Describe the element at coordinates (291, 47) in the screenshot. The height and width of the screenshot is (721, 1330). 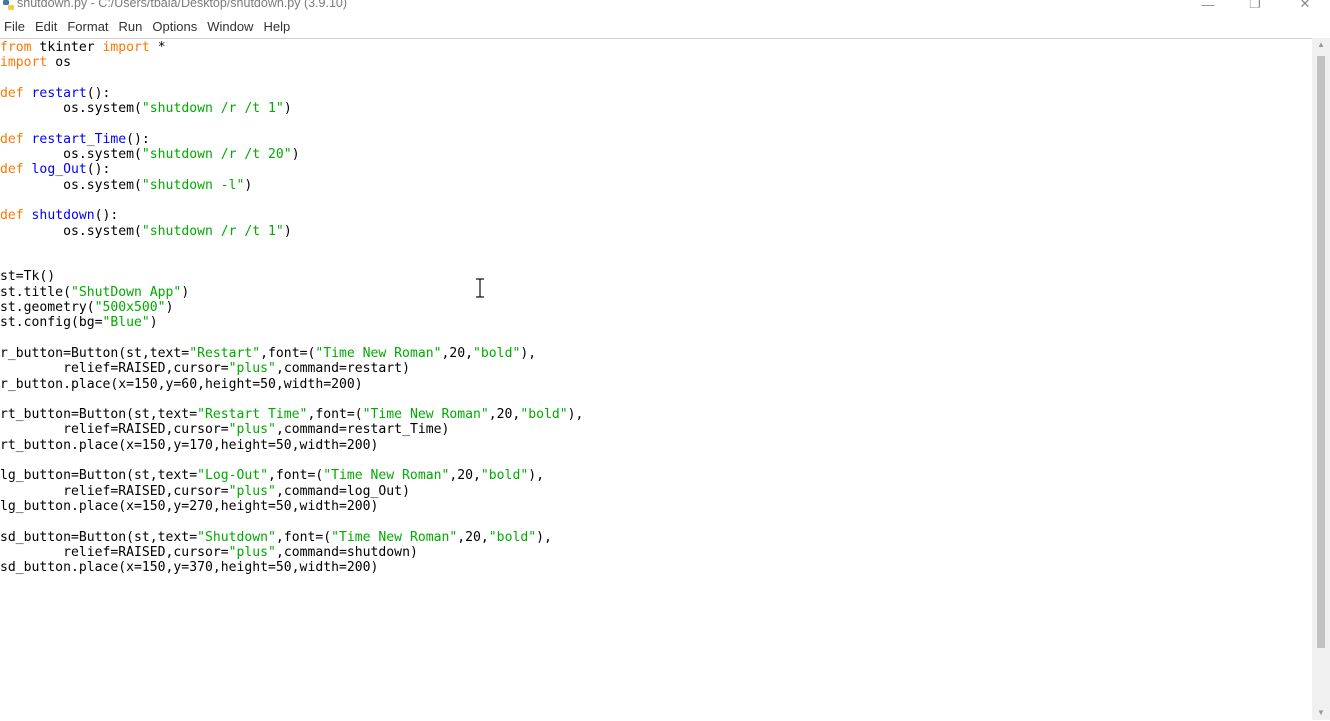
I see `code-line: from tkinter import *` at that location.